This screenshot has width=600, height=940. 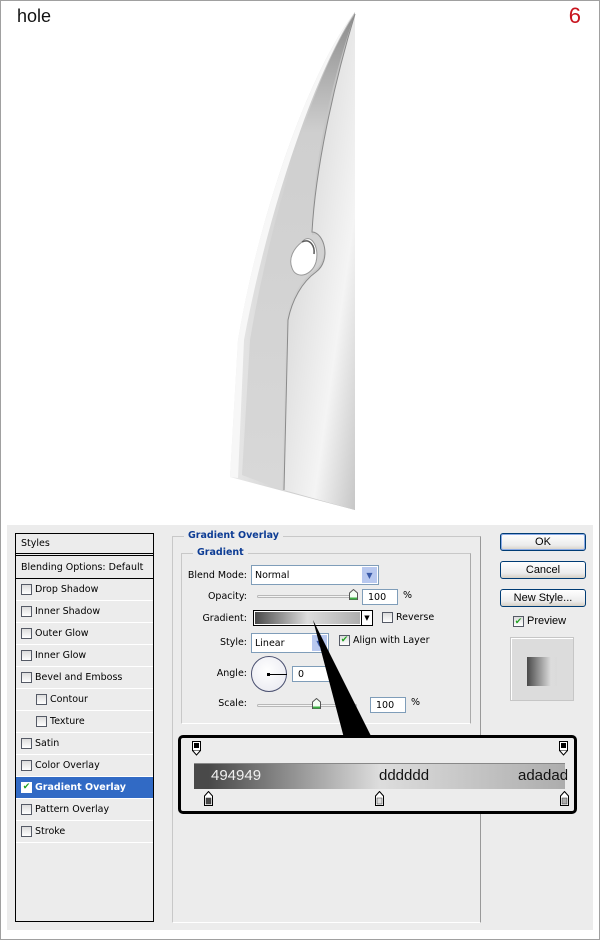 I want to click on style-item-outer-glow: Outer Glow, so click(x=84, y=634).